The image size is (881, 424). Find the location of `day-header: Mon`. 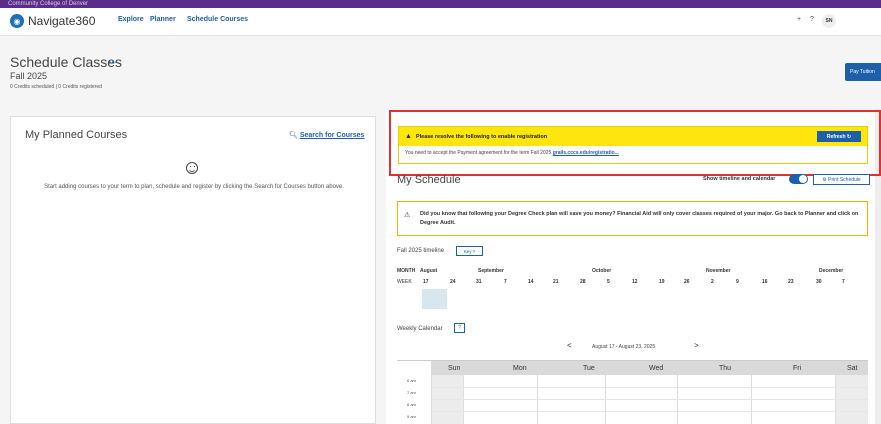

day-header: Mon is located at coordinates (520, 368).